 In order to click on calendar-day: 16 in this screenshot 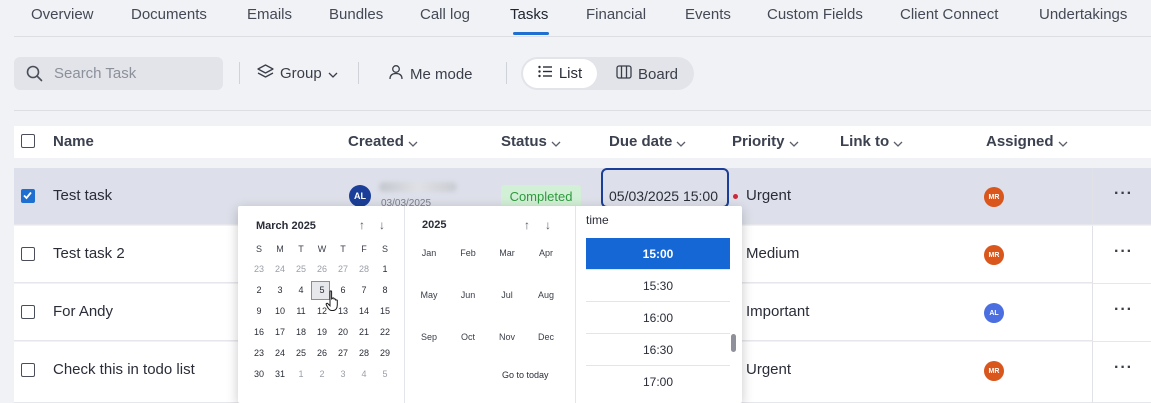, I will do `click(259, 332)`.